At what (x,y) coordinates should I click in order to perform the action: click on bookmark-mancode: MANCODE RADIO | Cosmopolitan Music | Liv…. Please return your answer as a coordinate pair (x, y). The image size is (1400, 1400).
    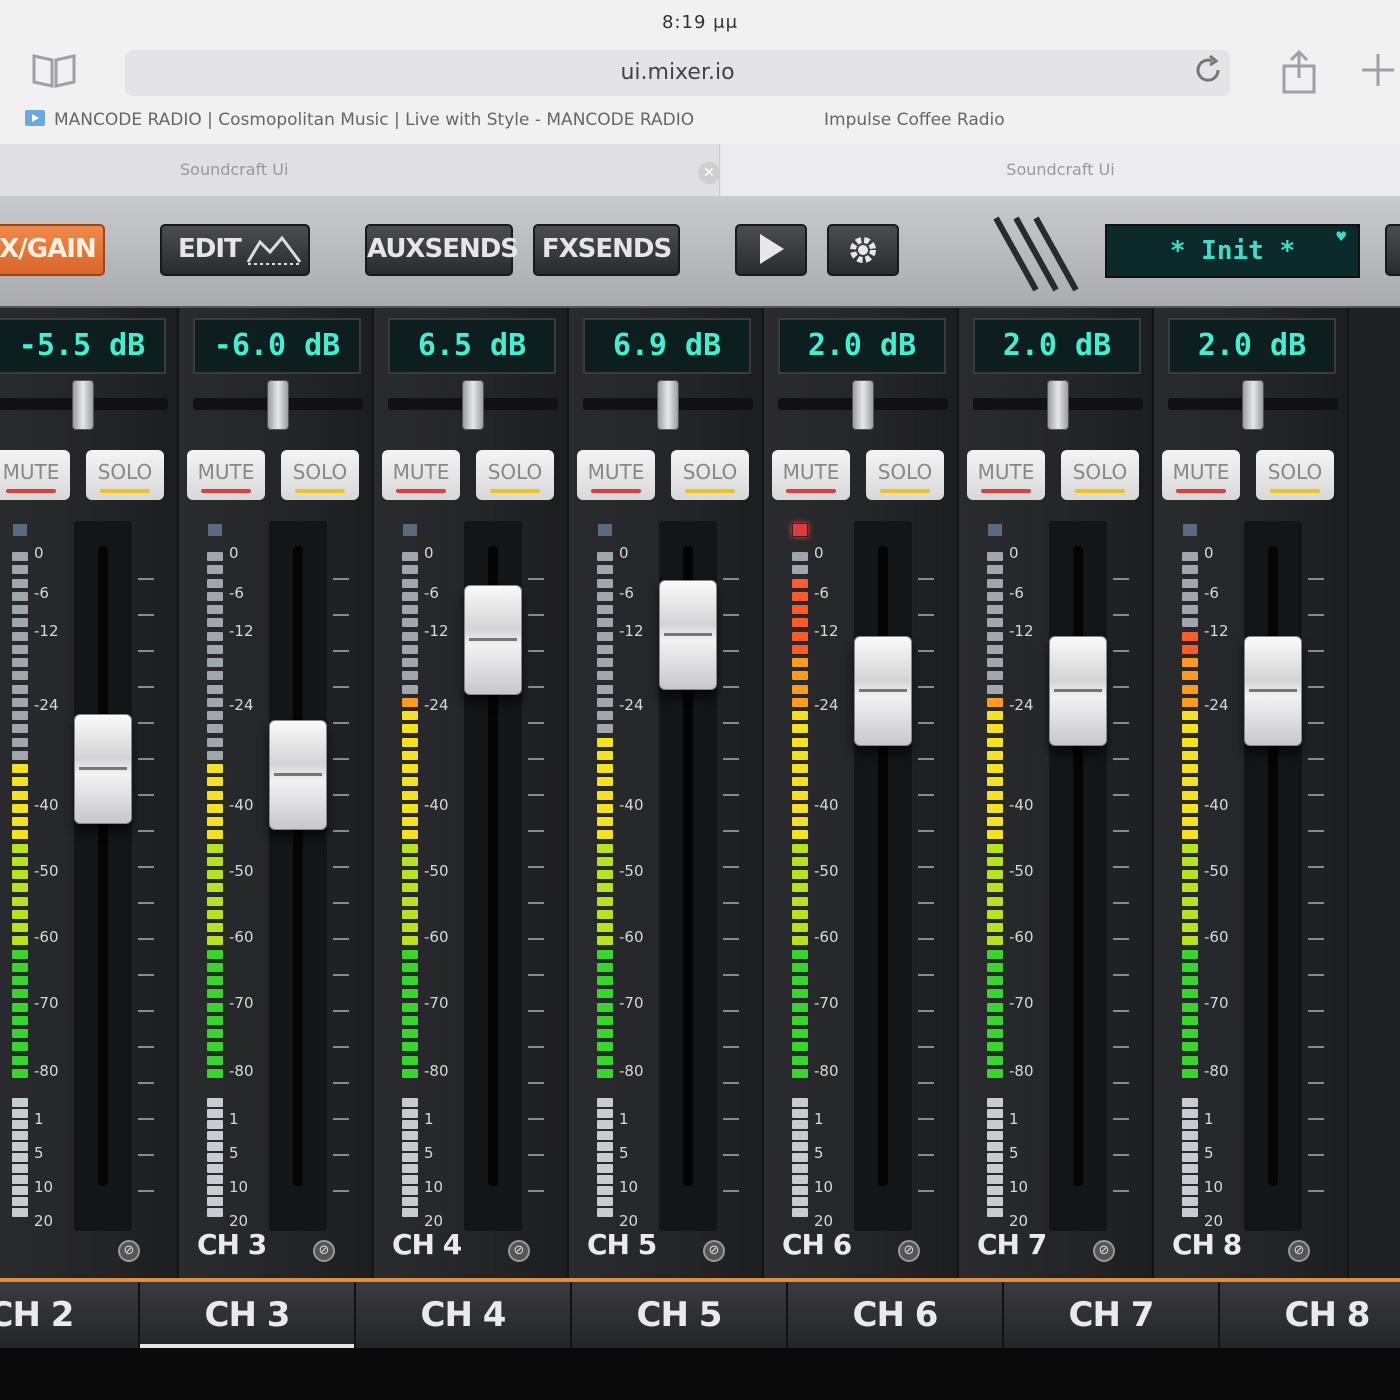
    Looking at the image, I should click on (374, 120).